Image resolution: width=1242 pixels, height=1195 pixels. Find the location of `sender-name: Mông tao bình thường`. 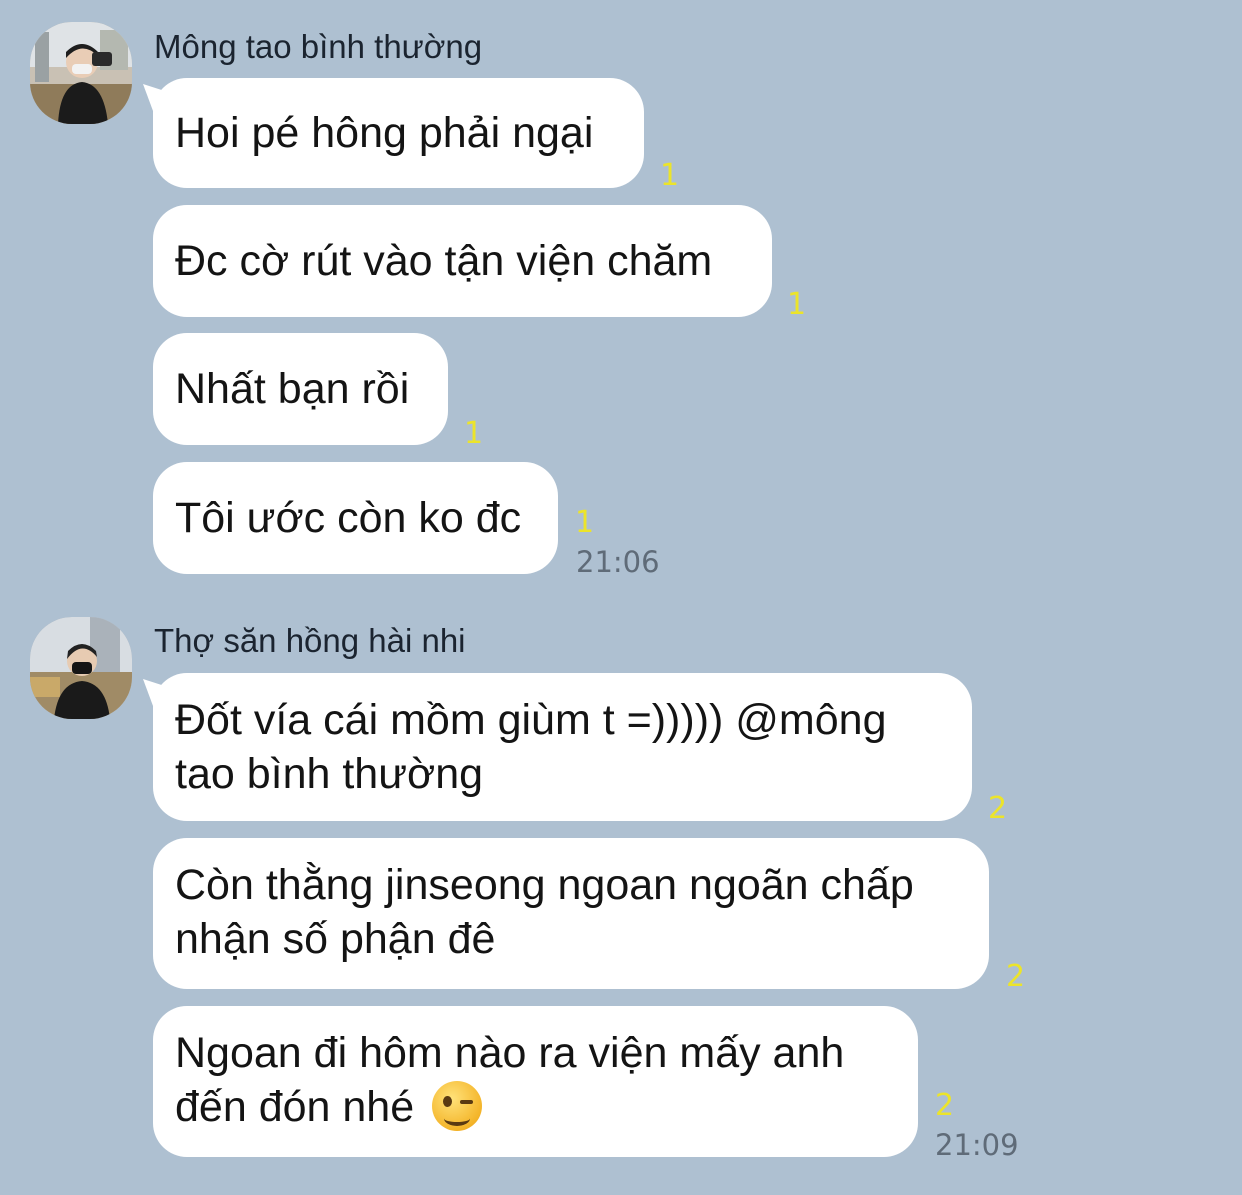

sender-name: Mông tao bình thường is located at coordinates (318, 46).